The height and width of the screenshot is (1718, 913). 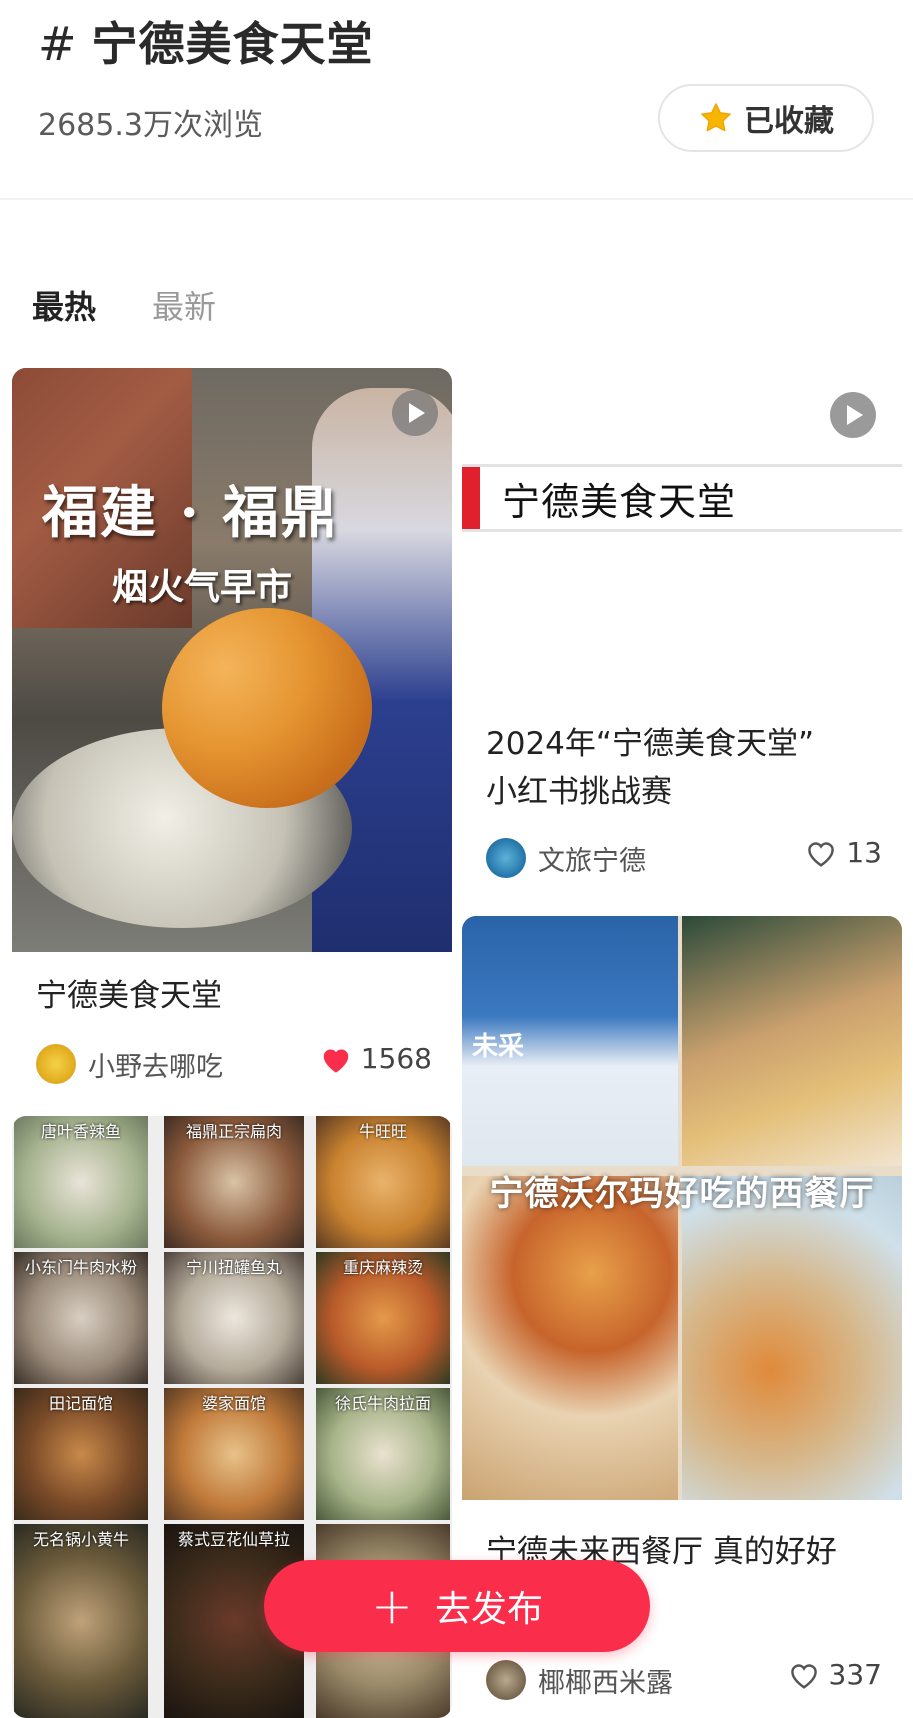 What do you see at coordinates (234, 1182) in the screenshot?
I see `food-tile: 福鼎正宗扁肉` at bounding box center [234, 1182].